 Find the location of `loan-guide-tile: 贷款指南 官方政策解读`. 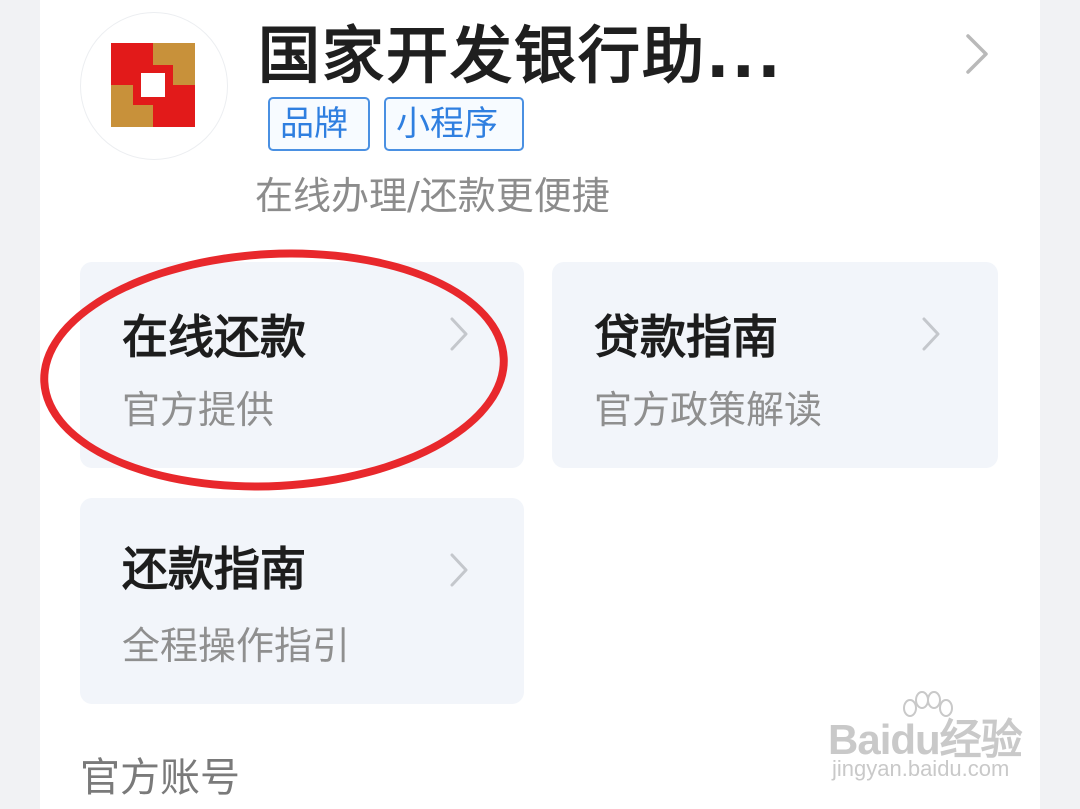

loan-guide-tile: 贷款指南 官方政策解读 is located at coordinates (775, 365).